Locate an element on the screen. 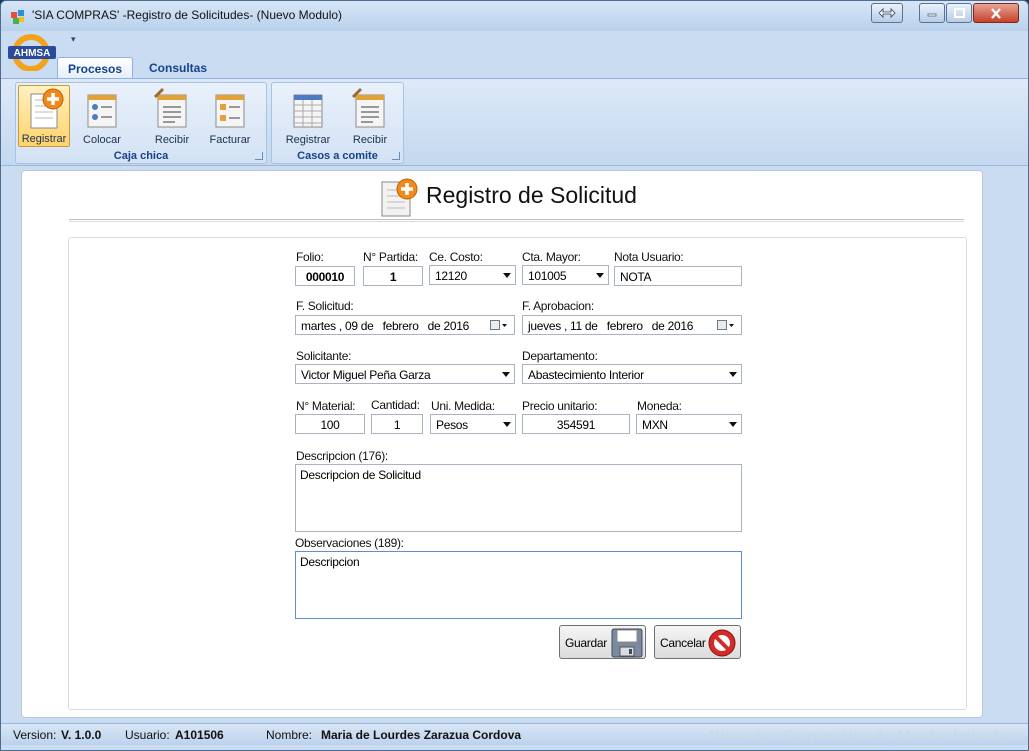 This screenshot has height=751, width=1029. descripcion-label: Descripcion (176): is located at coordinates (342, 456).